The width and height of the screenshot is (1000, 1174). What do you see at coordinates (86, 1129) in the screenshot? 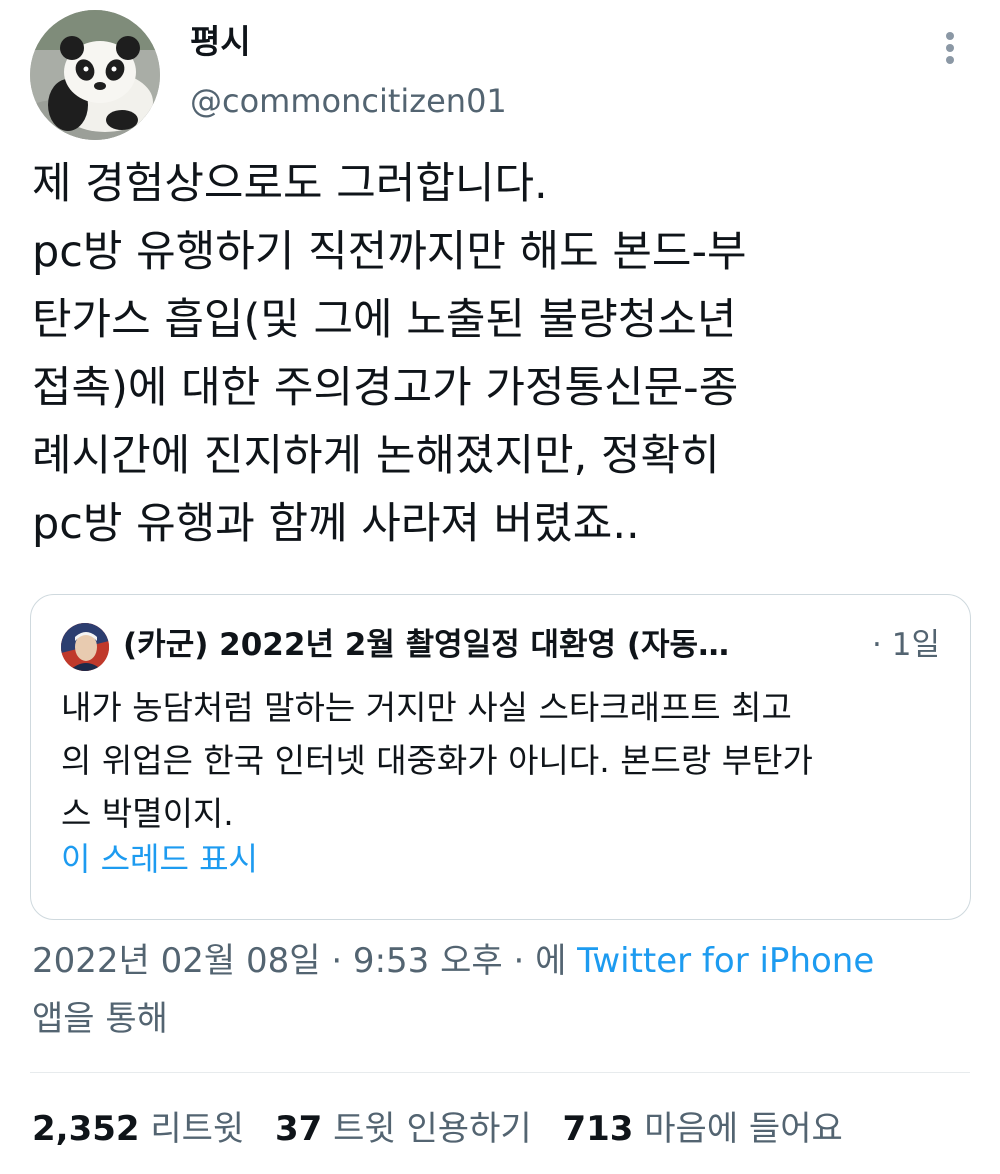
I see `retweets-count: 2,352` at bounding box center [86, 1129].